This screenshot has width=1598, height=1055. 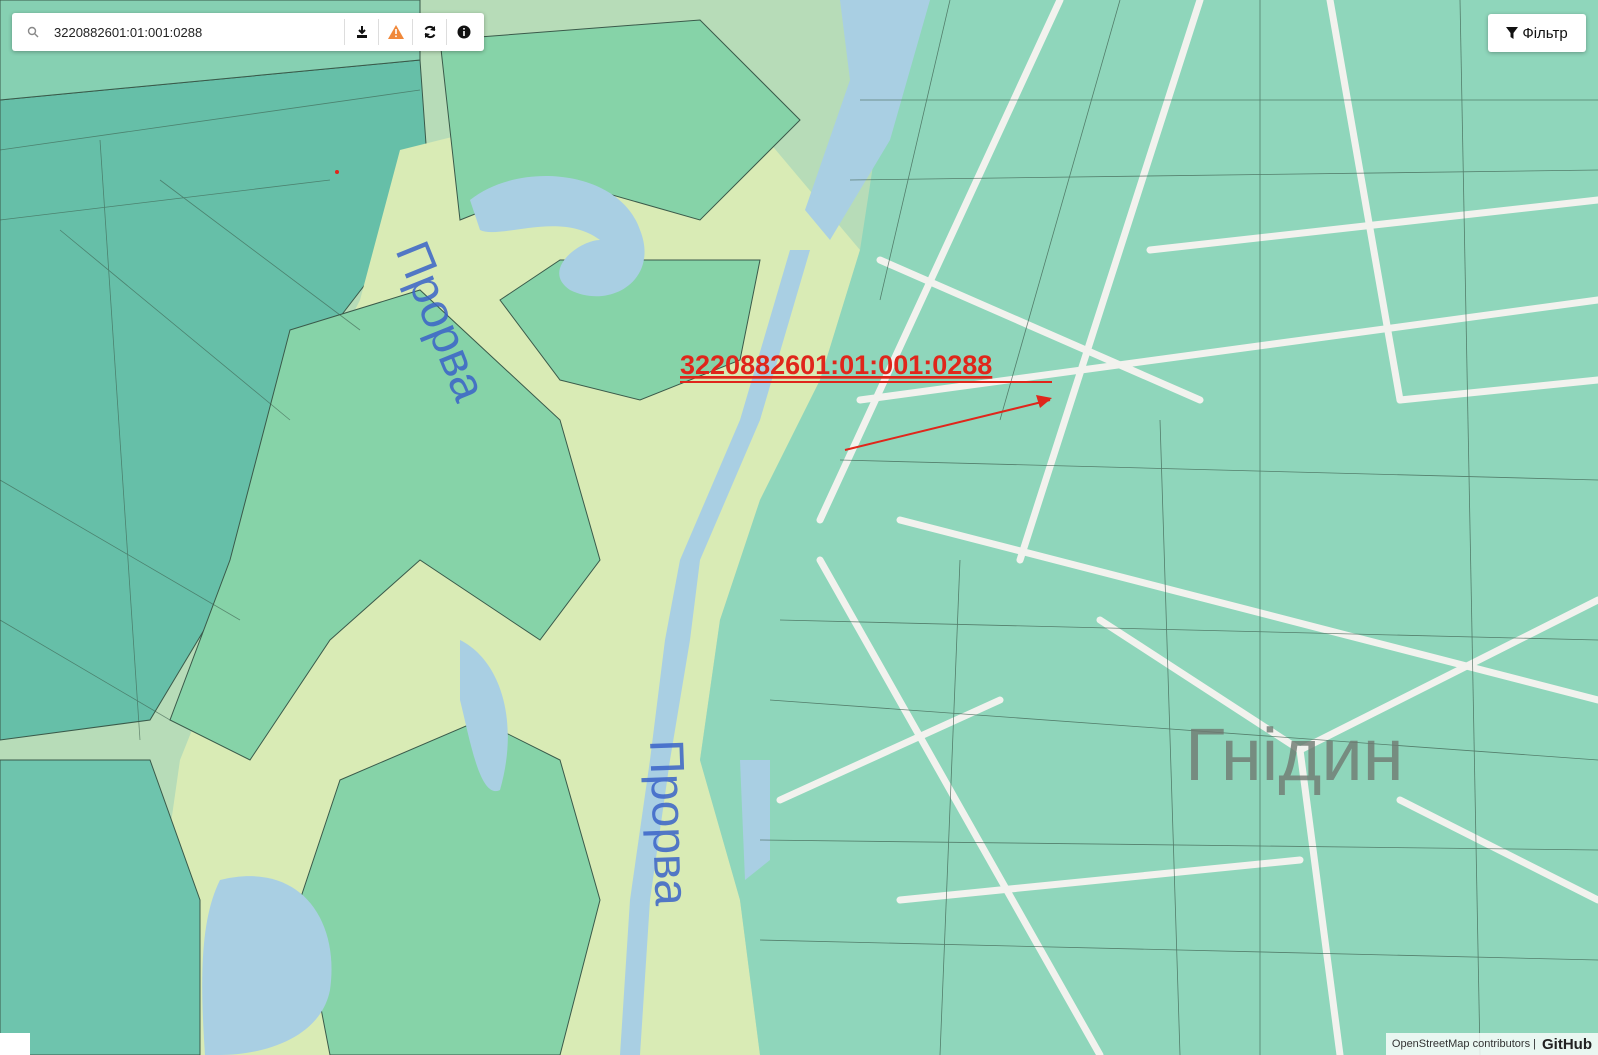 What do you see at coordinates (1545, 33) in the screenshot?
I see `filter-label: Фільтр` at bounding box center [1545, 33].